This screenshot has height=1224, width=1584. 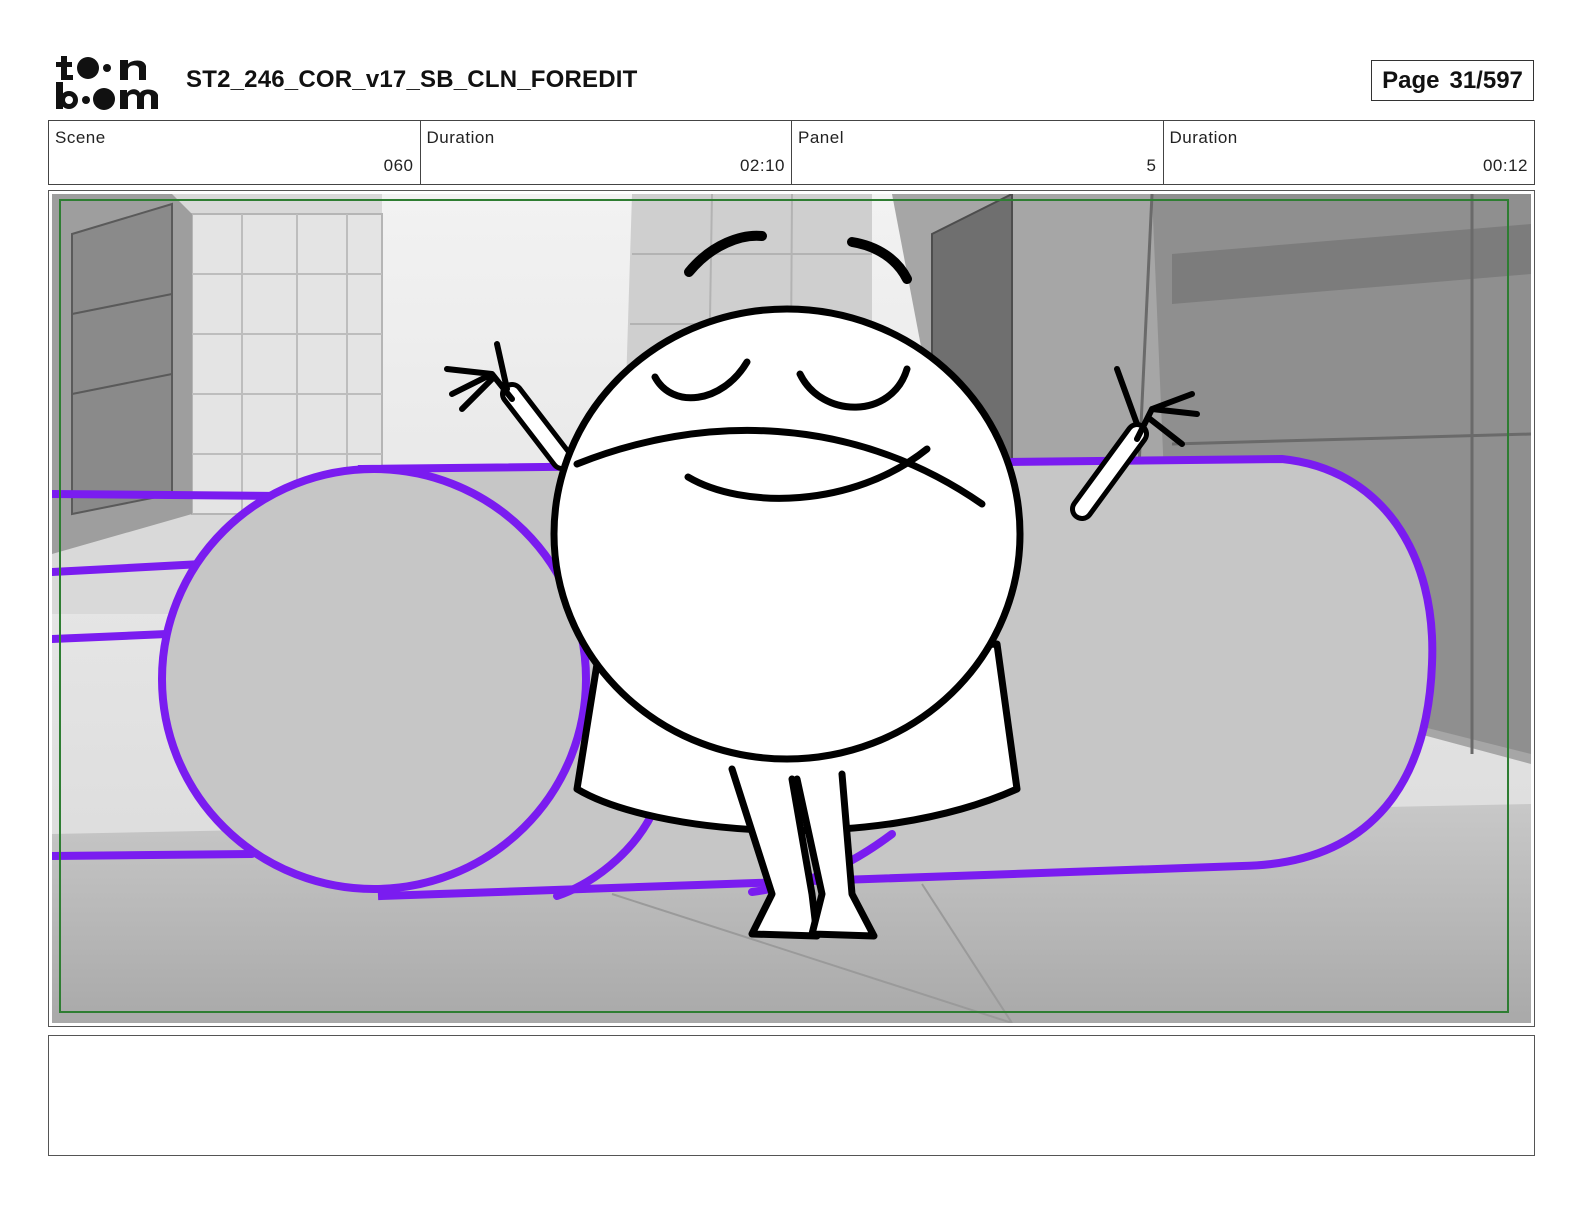 I want to click on panel-label: Panel, so click(x=821, y=137).